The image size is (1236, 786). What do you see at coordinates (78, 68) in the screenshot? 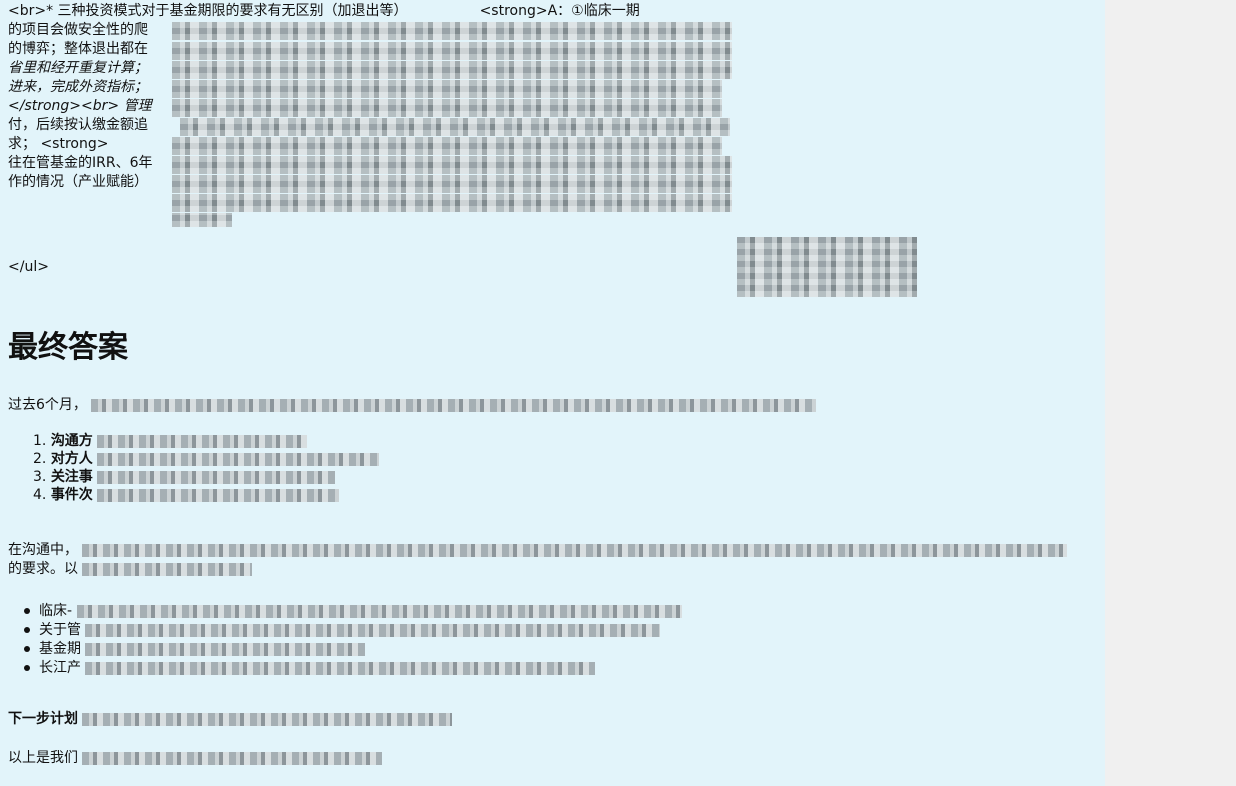
I see `note-text: 省里和经开重复计算；` at bounding box center [78, 68].